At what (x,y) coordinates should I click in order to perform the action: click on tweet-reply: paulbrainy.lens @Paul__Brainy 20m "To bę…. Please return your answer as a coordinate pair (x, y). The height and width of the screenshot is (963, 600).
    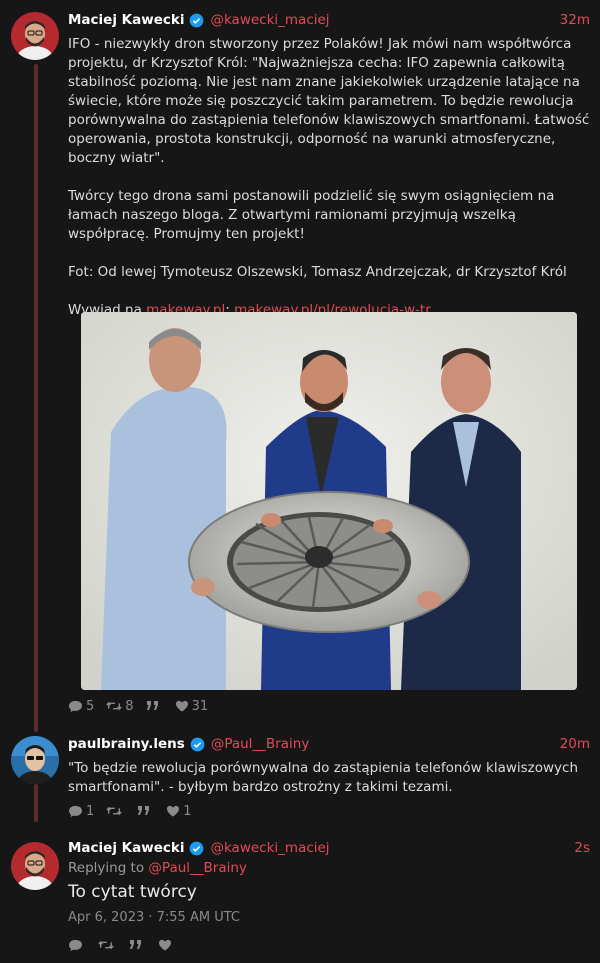
    Looking at the image, I should click on (300, 780).